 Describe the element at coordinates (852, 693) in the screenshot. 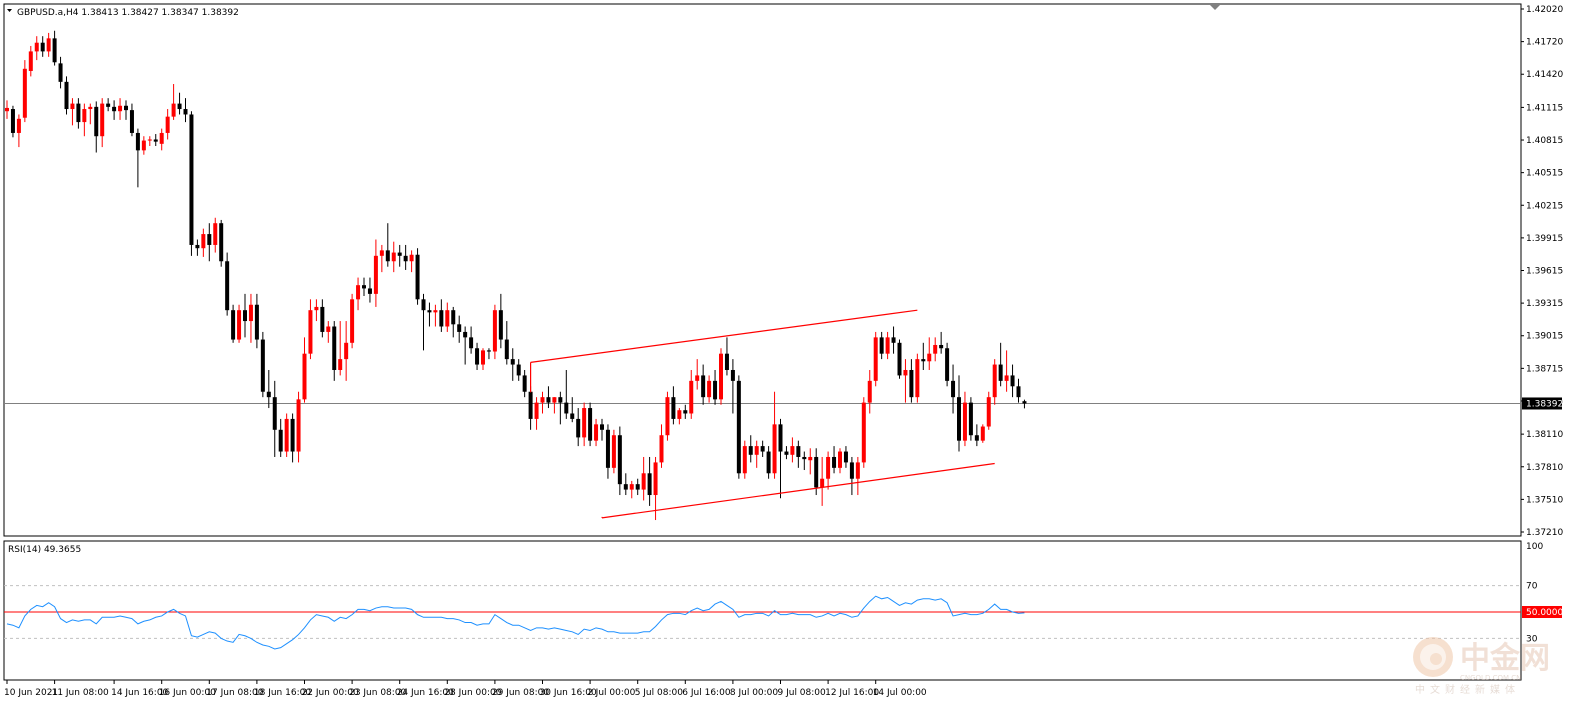

I see `time-axis-label: 12 Jul 16:00` at that location.